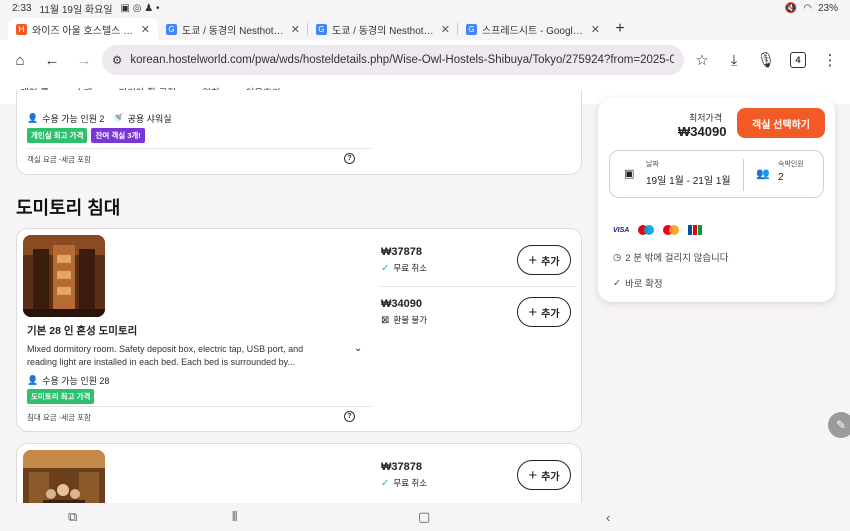 The width and height of the screenshot is (850, 531). What do you see at coordinates (234, 517) in the screenshot?
I see `recent-apps-icon: ⫴` at bounding box center [234, 517].